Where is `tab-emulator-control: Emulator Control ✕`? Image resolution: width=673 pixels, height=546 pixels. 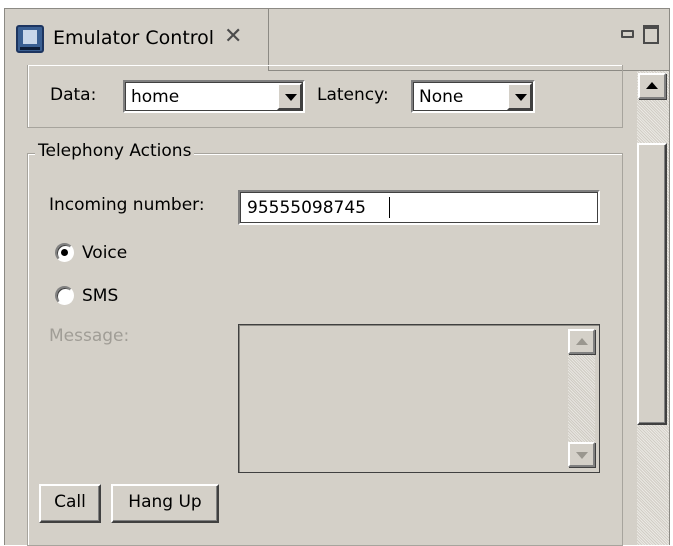 tab-emulator-control: Emulator Control ✕ is located at coordinates (137, 40).